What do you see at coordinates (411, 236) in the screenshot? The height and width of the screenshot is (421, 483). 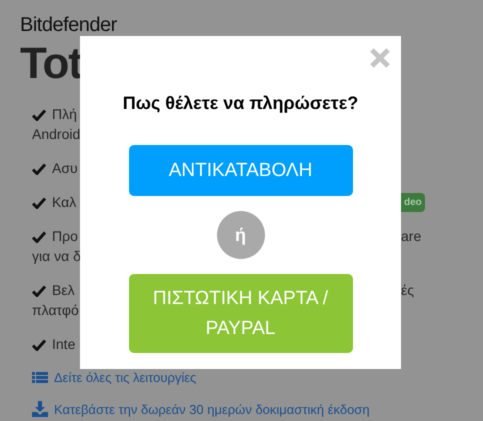 I see `feature-text: are` at bounding box center [411, 236].